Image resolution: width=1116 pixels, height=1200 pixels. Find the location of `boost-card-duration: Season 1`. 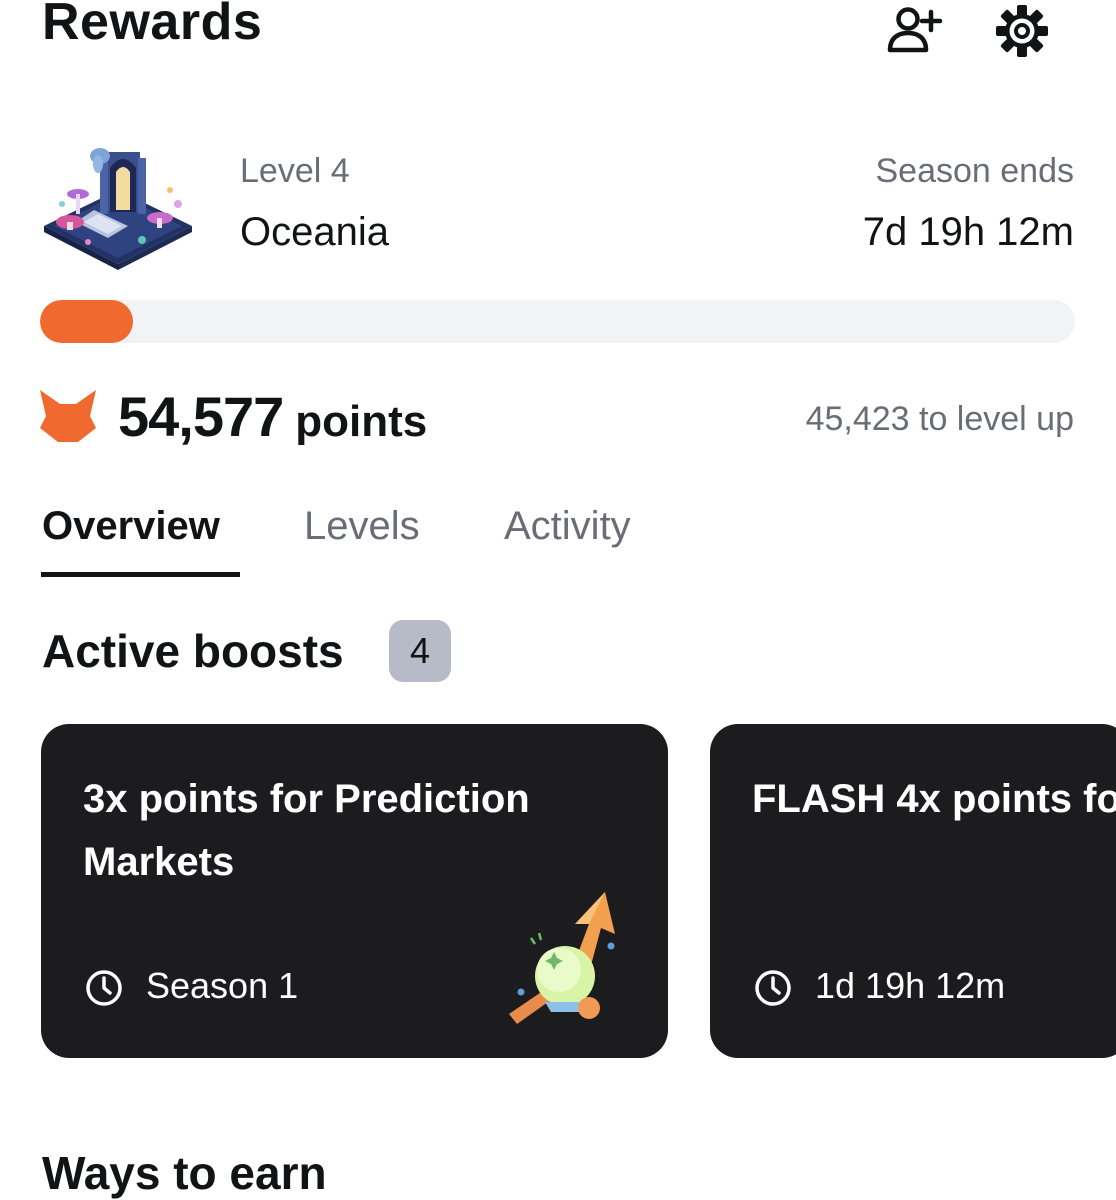

boost-card-duration: Season 1 is located at coordinates (222, 985).